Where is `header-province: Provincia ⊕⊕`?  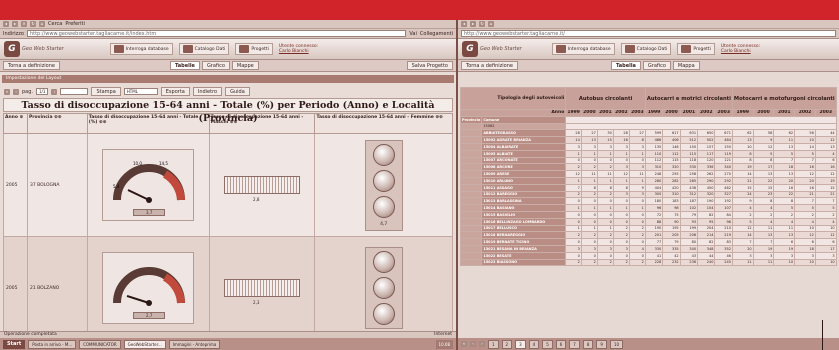 header-province: Provincia ⊕⊕ is located at coordinates (57, 123).